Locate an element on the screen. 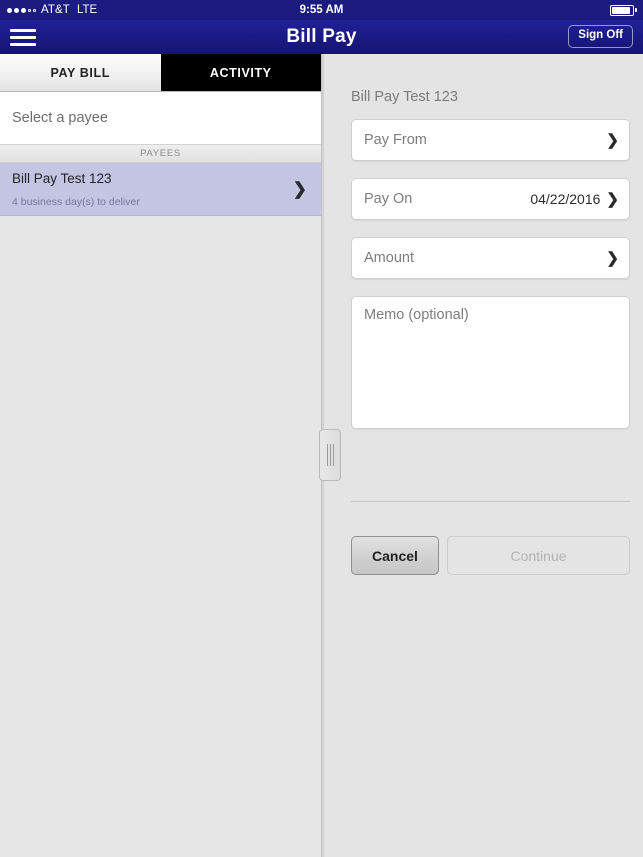 This screenshot has height=857, width=643. form-divider is located at coordinates (490, 501).